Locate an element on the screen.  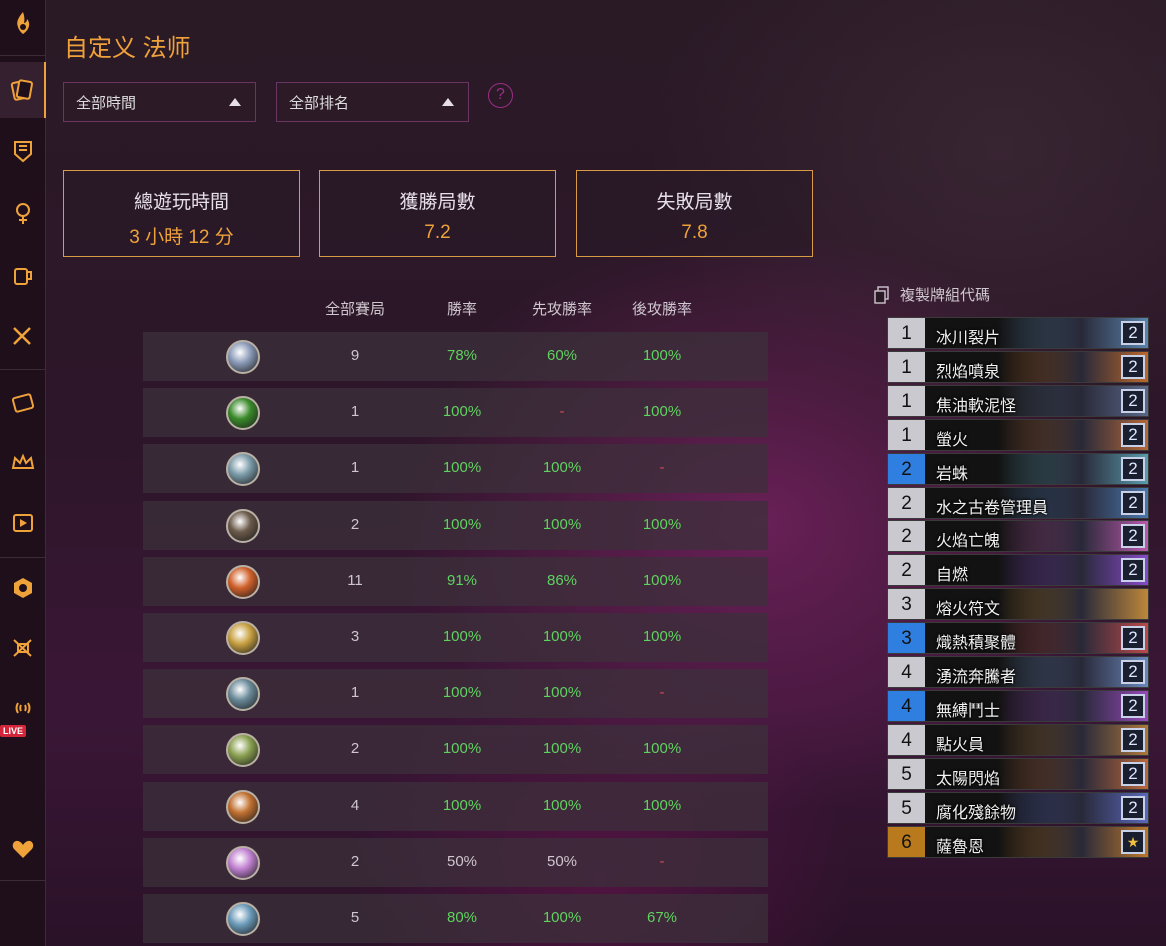
duels-nav-icon is located at coordinates (23, 337).